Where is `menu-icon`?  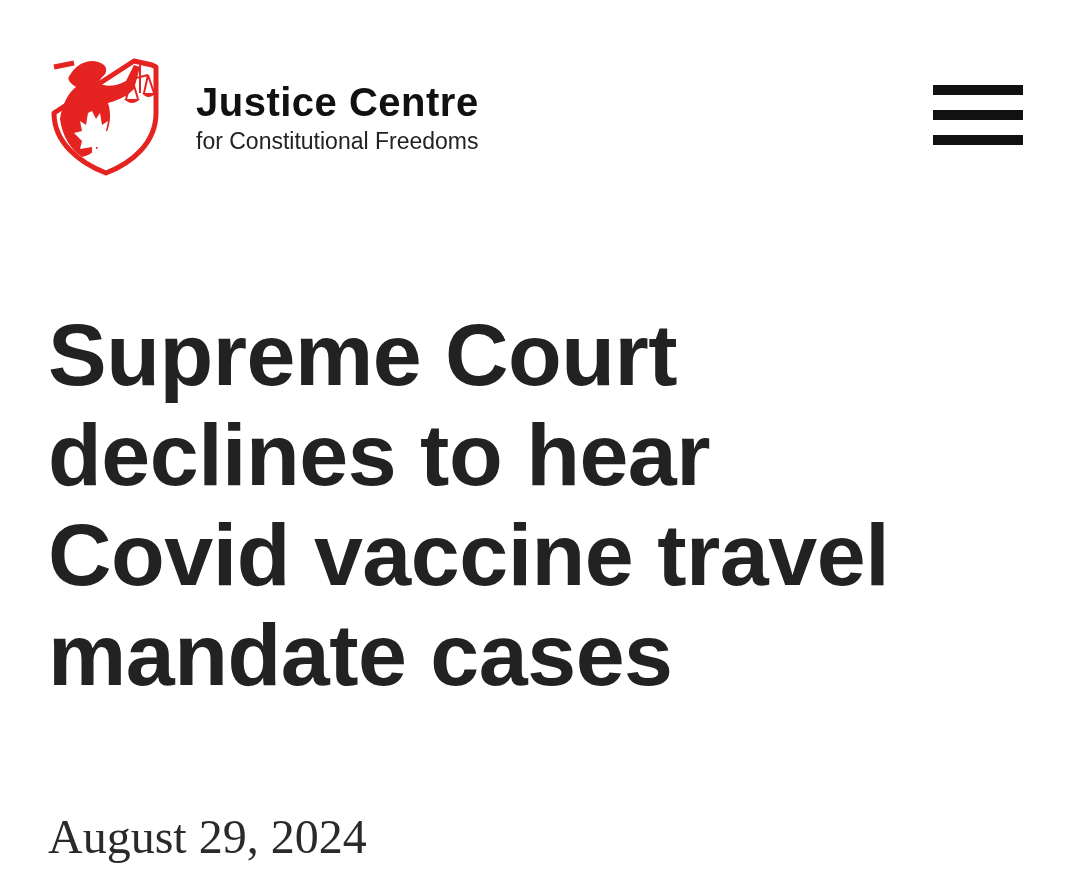 menu-icon is located at coordinates (978, 115).